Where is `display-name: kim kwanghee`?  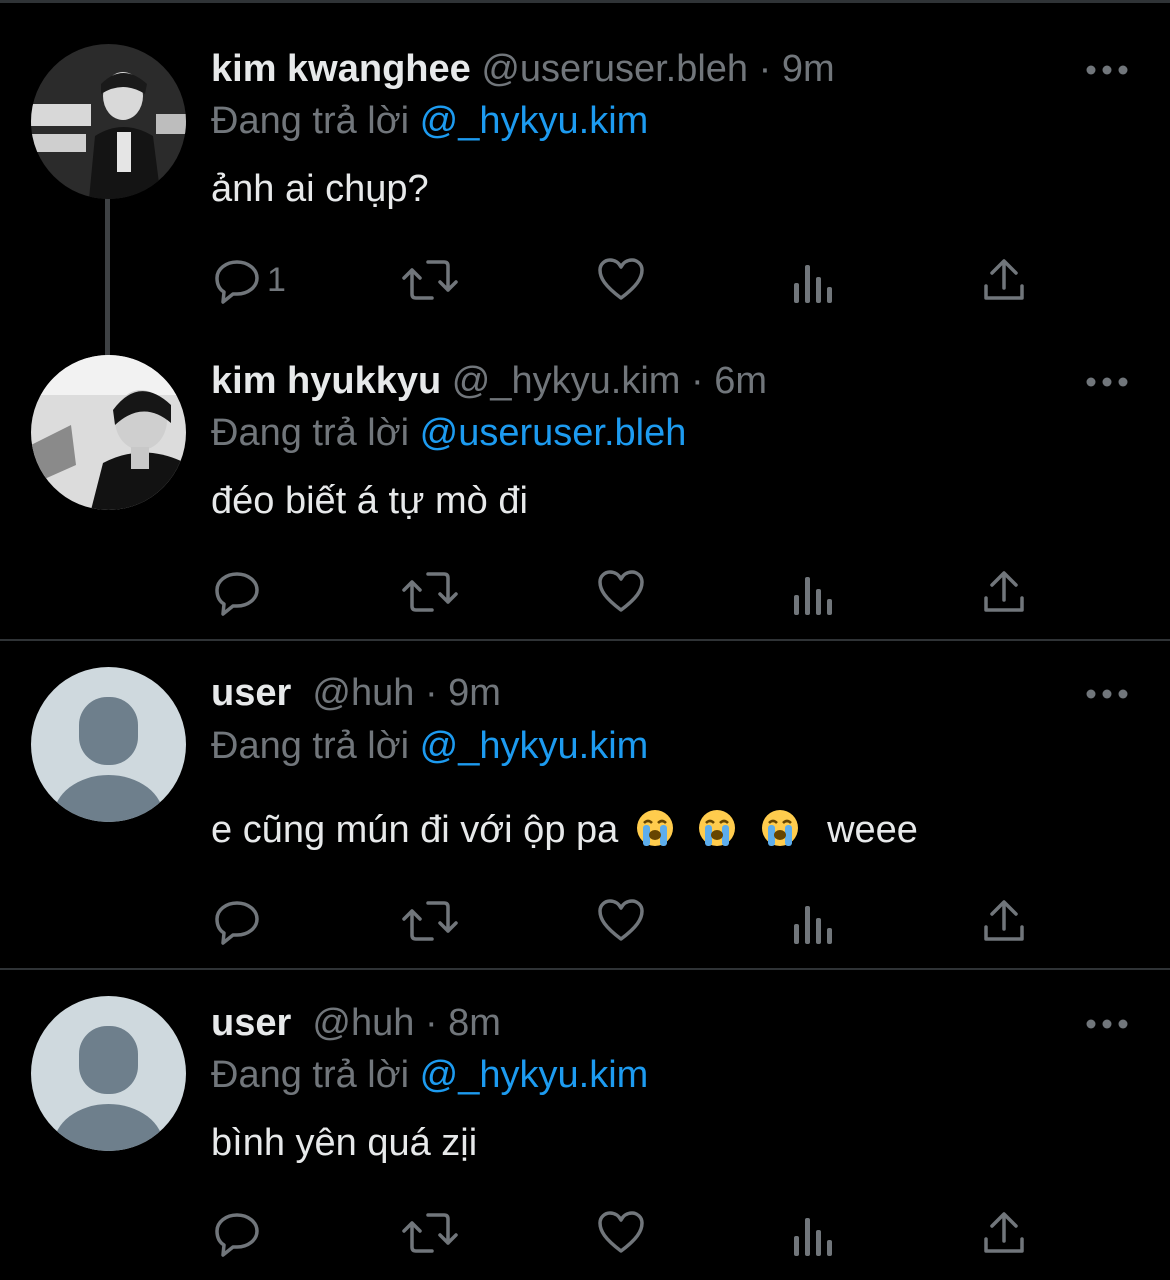 display-name: kim kwanghee is located at coordinates (341, 69).